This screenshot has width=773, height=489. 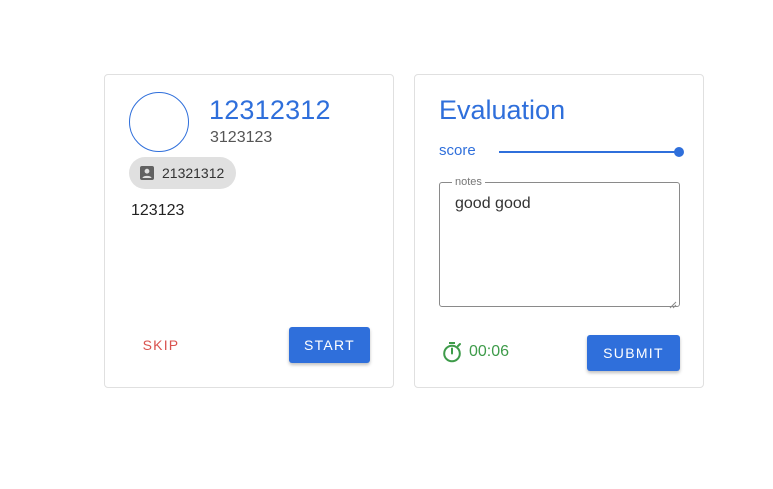 What do you see at coordinates (158, 210) in the screenshot?
I see `profile-description: 123123` at bounding box center [158, 210].